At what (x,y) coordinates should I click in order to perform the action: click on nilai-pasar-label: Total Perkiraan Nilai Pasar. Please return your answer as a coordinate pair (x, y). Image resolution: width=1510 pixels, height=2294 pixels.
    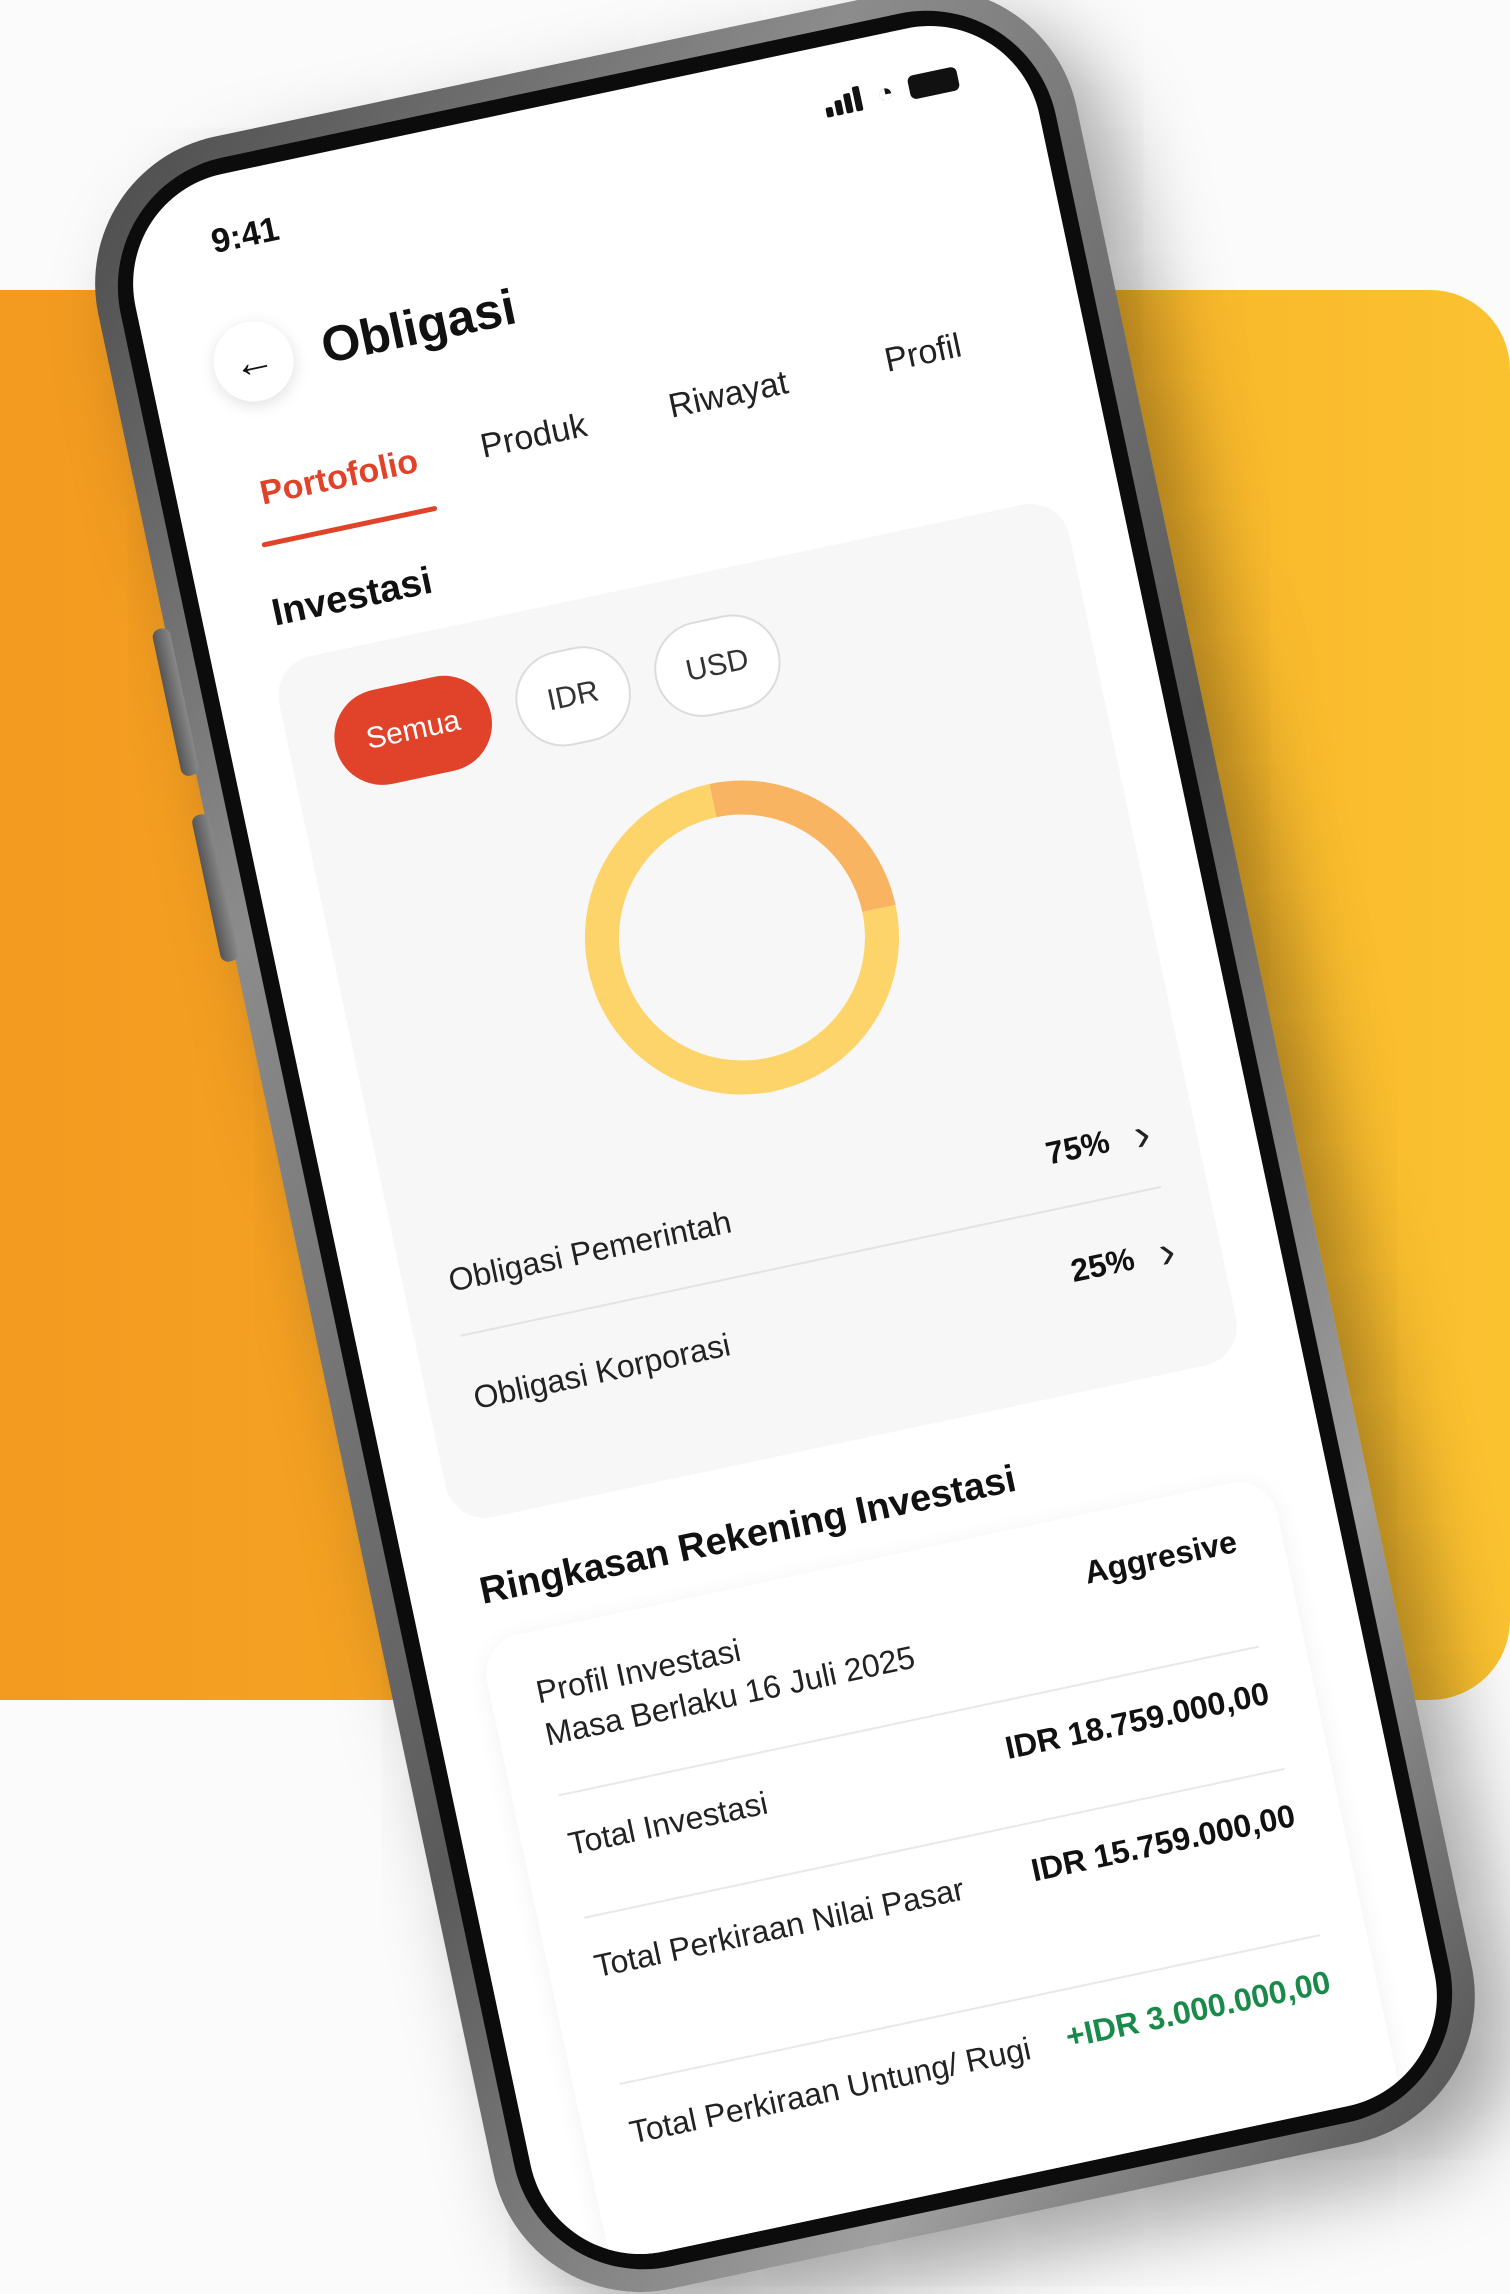
    Looking at the image, I should click on (779, 1927).